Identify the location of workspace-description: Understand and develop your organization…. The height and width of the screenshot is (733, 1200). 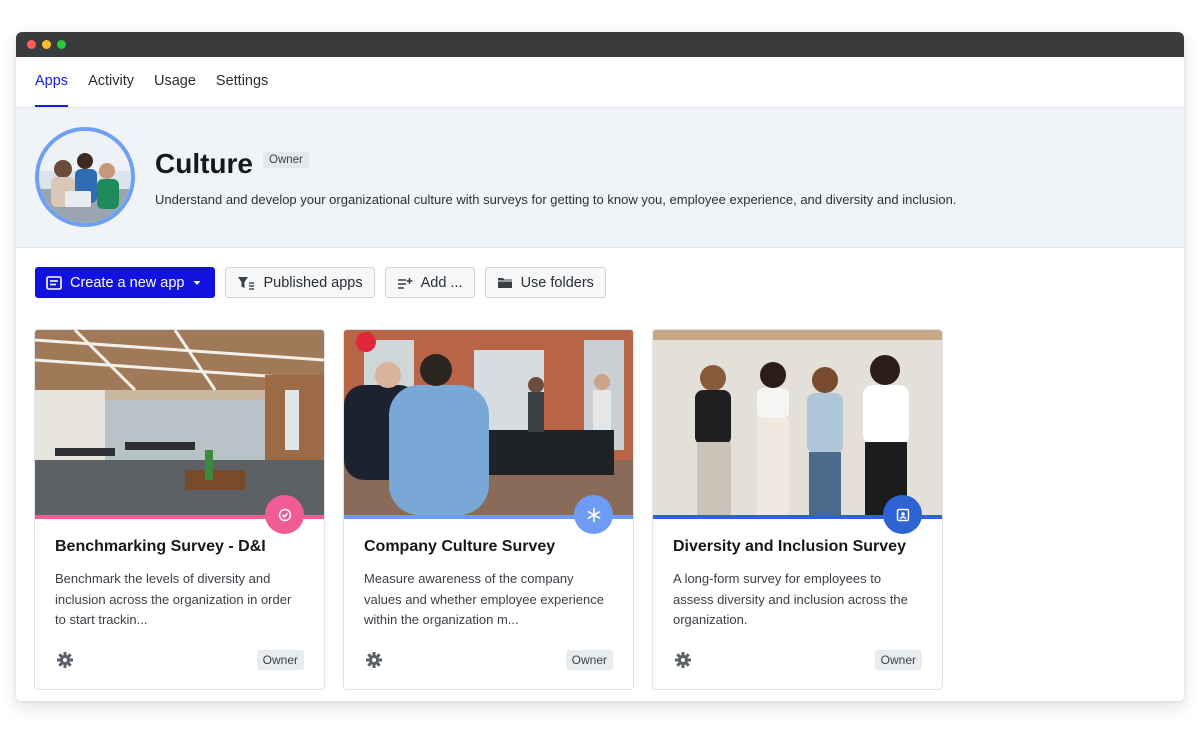
(556, 199).